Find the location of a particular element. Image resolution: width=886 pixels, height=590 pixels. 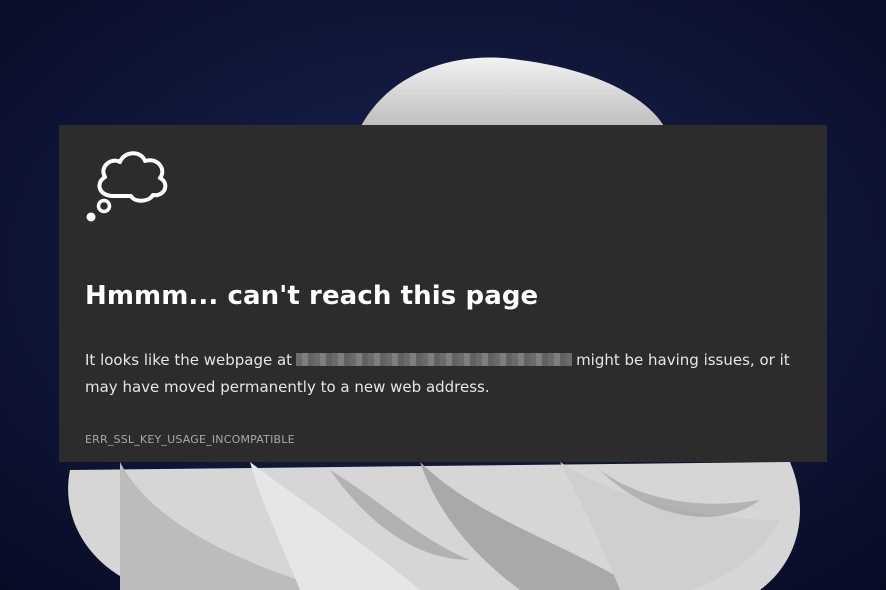

page-title: Hmmm... can't reach this page is located at coordinates (312, 296).